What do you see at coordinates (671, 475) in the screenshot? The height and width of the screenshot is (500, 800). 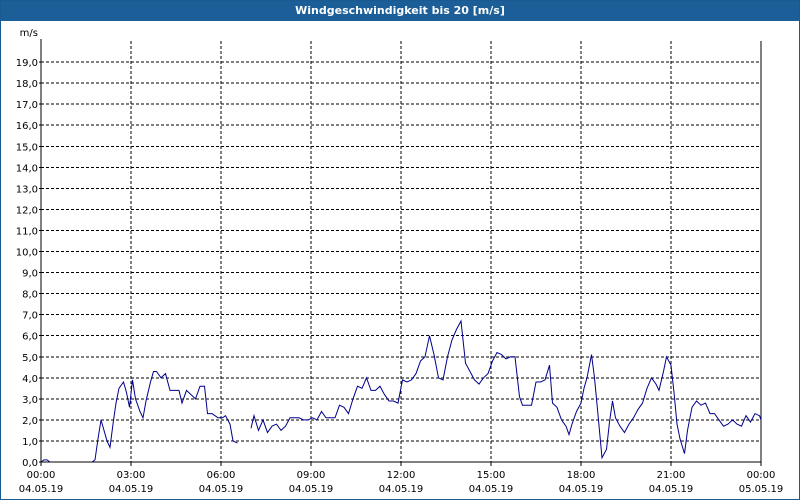 I see `x-tick-time: 21:00` at bounding box center [671, 475].